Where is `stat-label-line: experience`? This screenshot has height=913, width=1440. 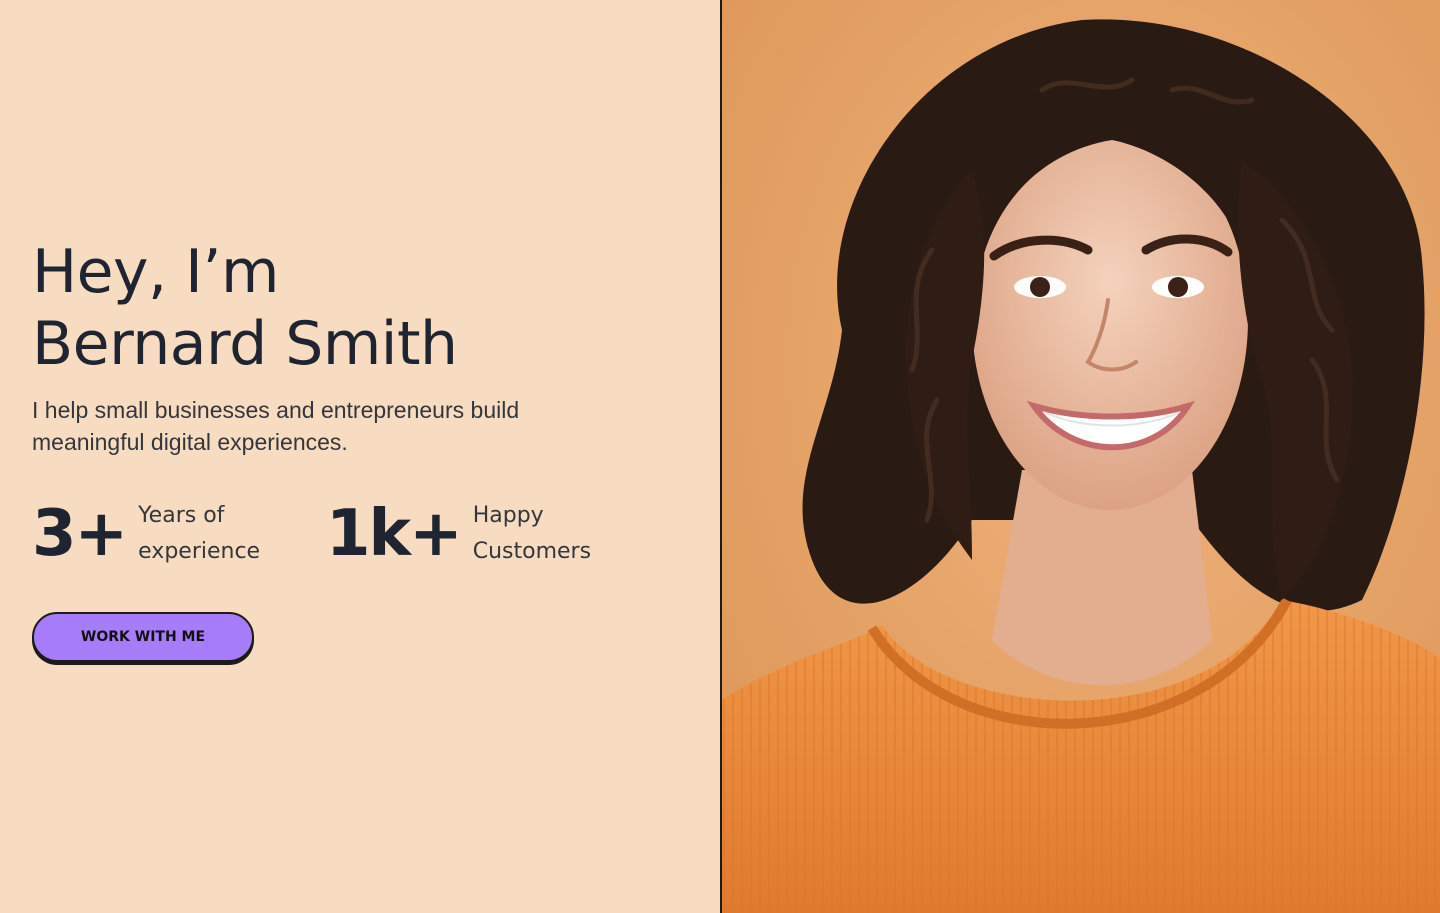 stat-label-line: experience is located at coordinates (199, 551).